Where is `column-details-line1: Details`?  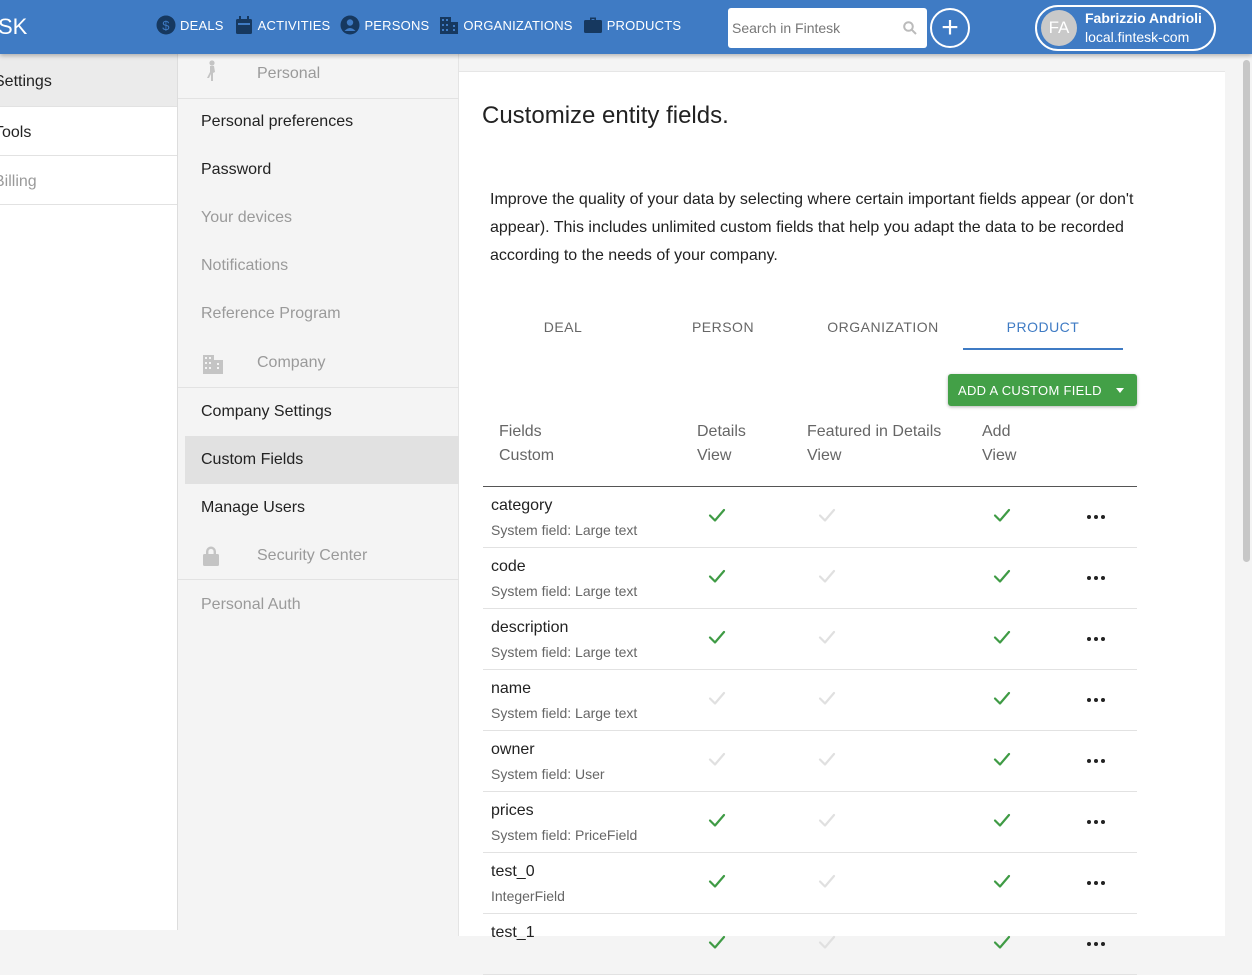
column-details-line1: Details is located at coordinates (721, 431).